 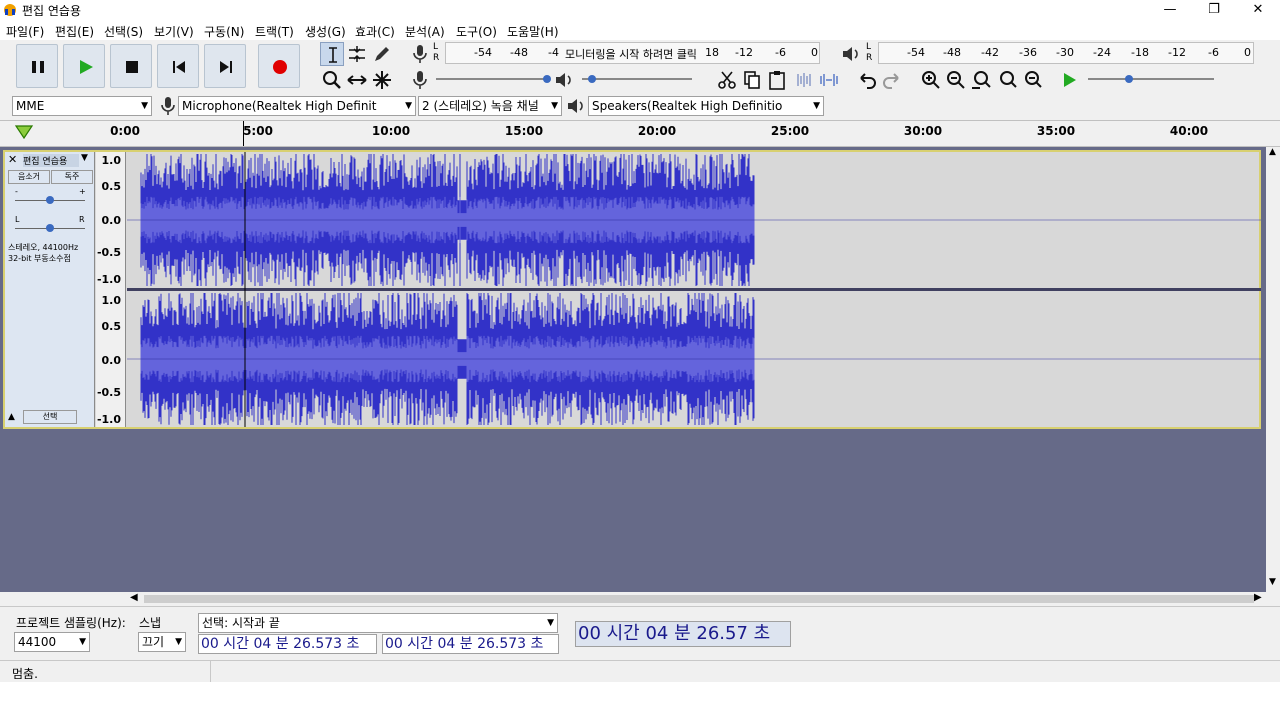 I want to click on snap-select: 끄기 ▼, so click(x=162, y=642).